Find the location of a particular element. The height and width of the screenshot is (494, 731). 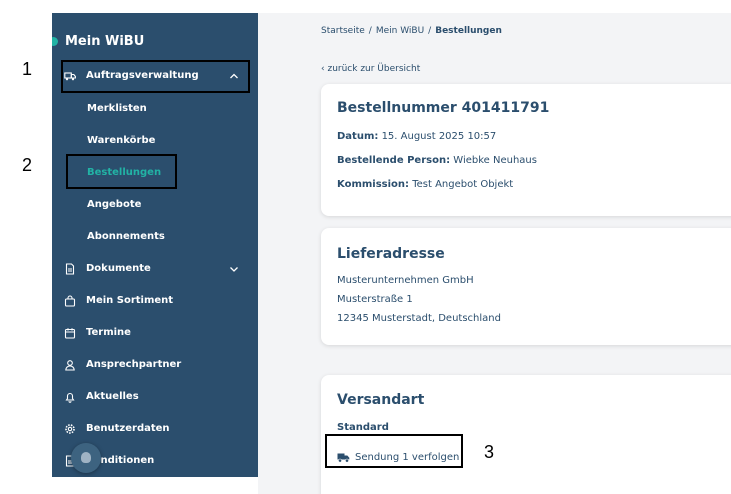

back-link-label: zurück zur Übersicht is located at coordinates (374, 69).